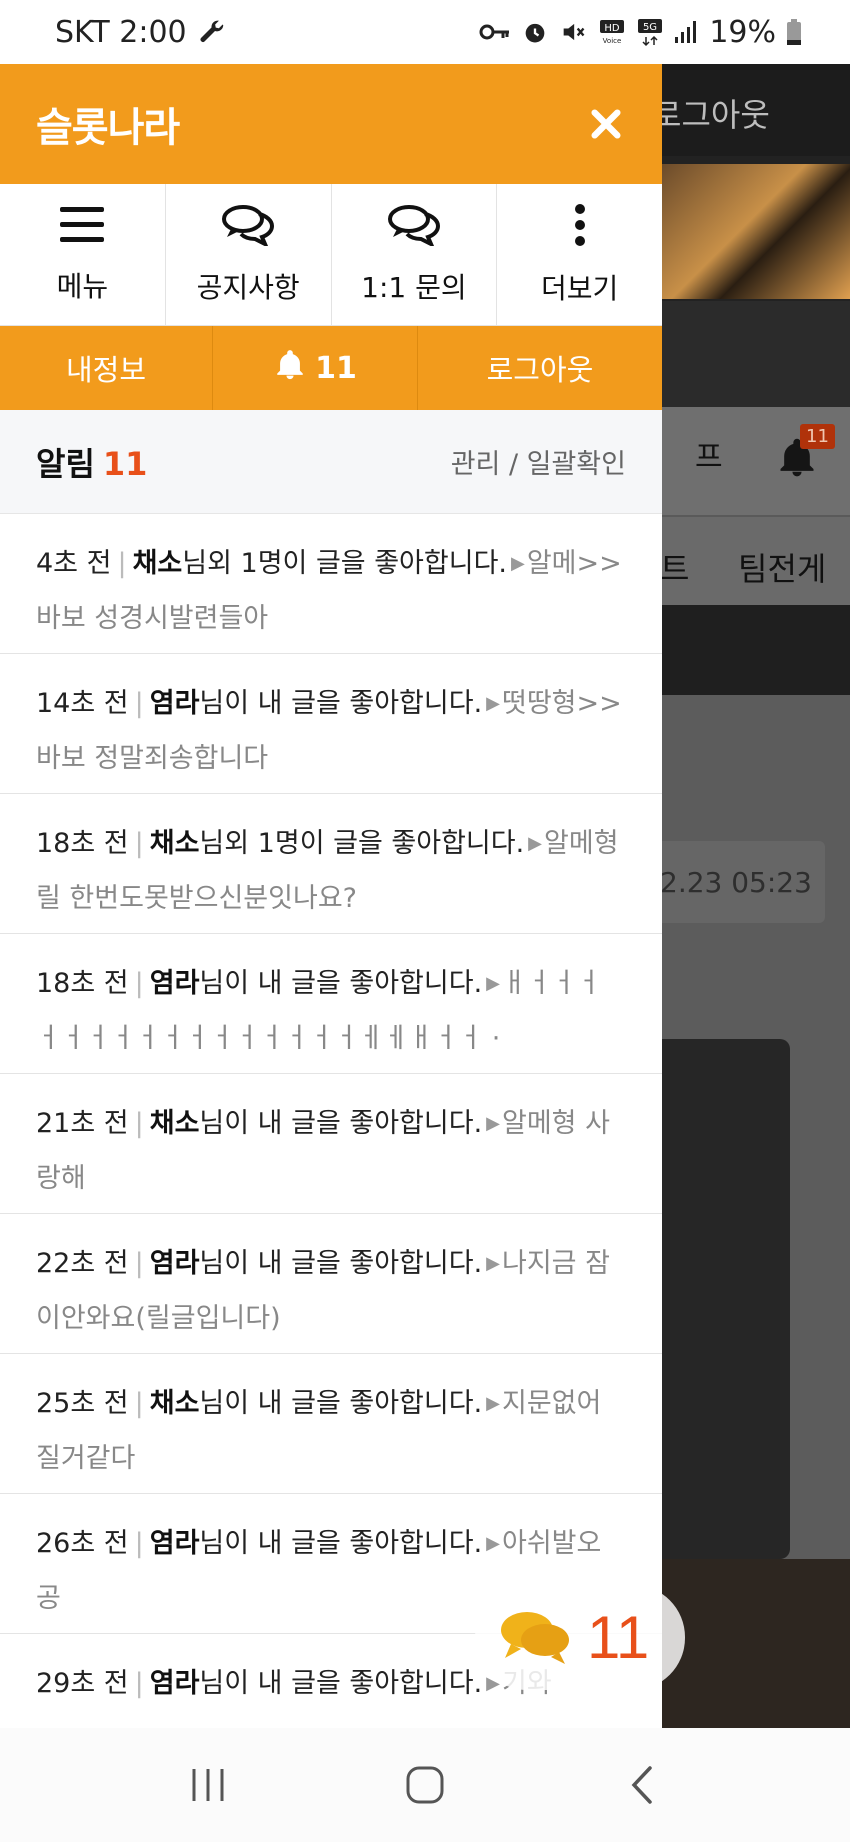  What do you see at coordinates (736, 882) in the screenshot?
I see `bg-date: 2.23 05:23` at bounding box center [736, 882].